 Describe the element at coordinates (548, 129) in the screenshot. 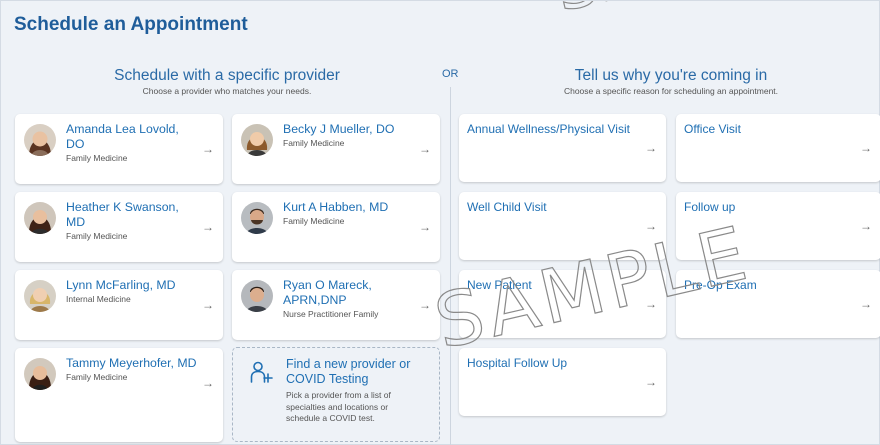

I see `reason-label: Annual Wellness/Physical Visit` at that location.